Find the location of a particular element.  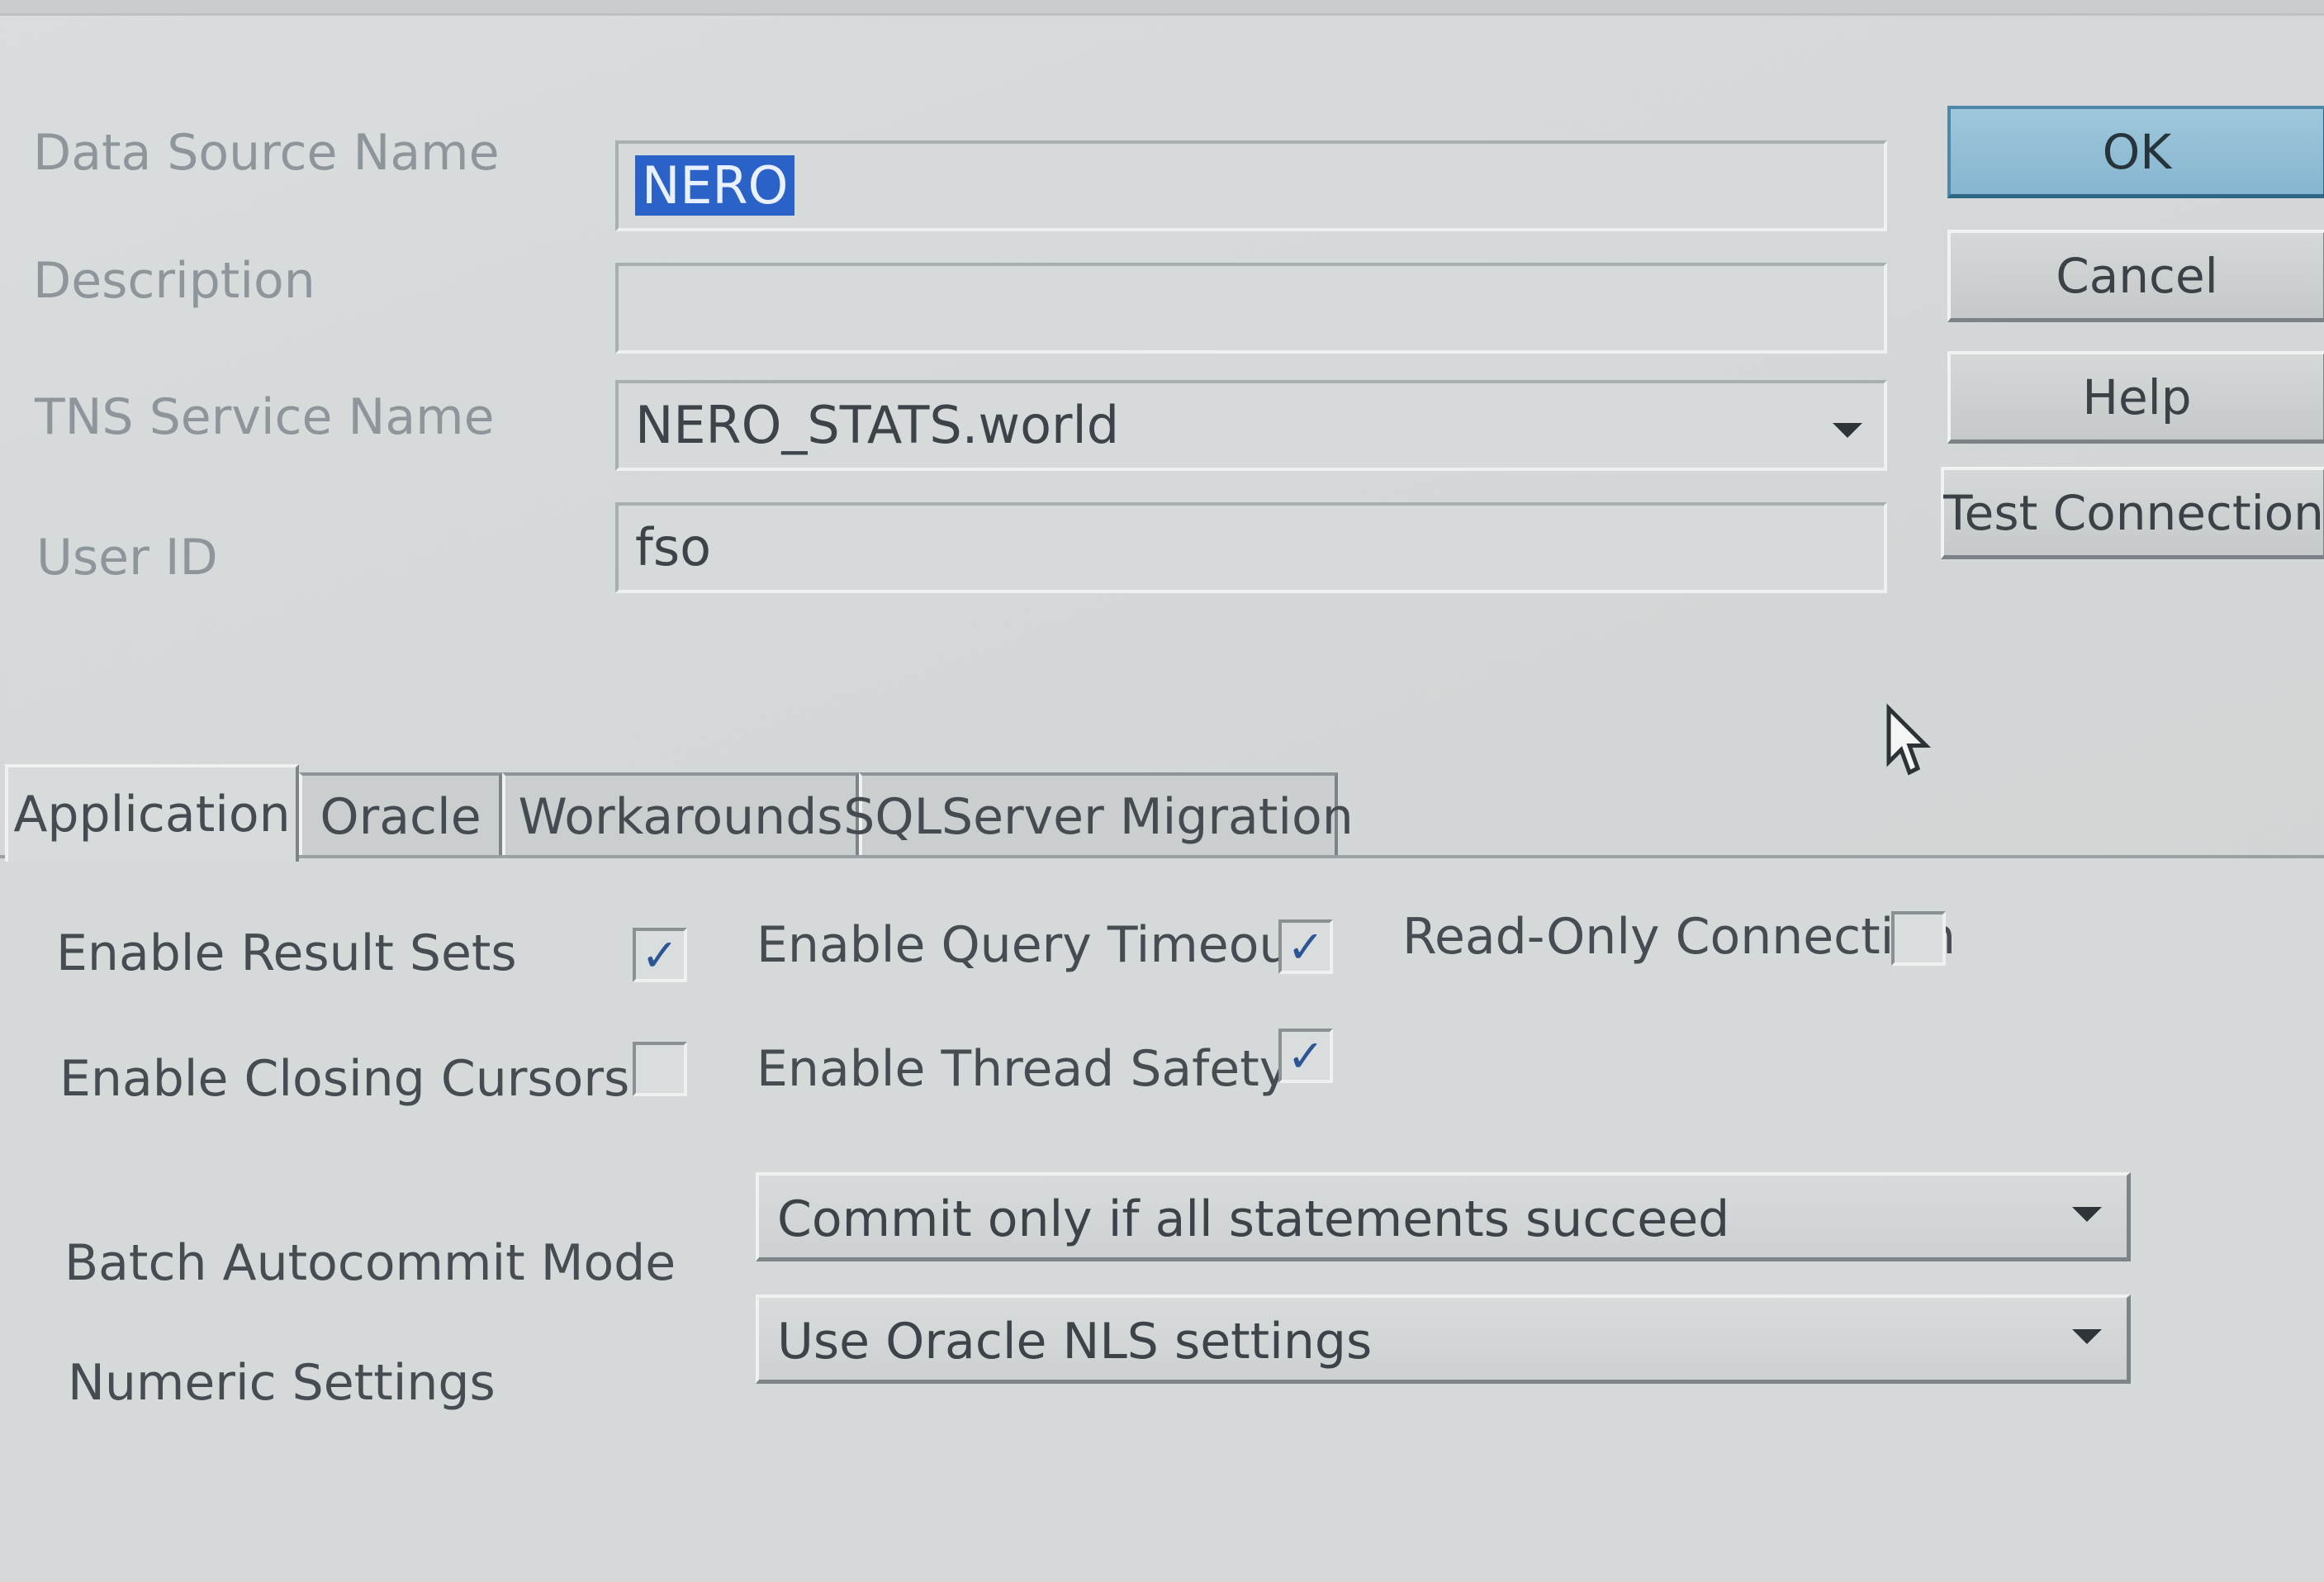

tab-workarounds: Workarounds is located at coordinates (680, 815).